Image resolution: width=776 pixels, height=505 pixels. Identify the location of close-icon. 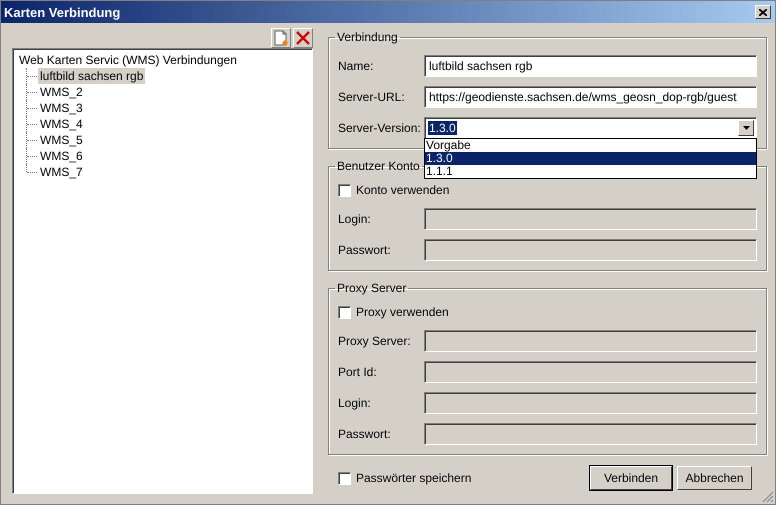
(763, 12).